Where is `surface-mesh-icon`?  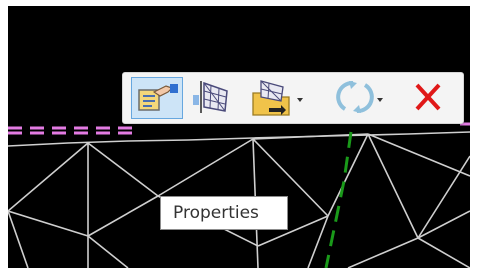 surface-mesh-icon is located at coordinates (210, 97).